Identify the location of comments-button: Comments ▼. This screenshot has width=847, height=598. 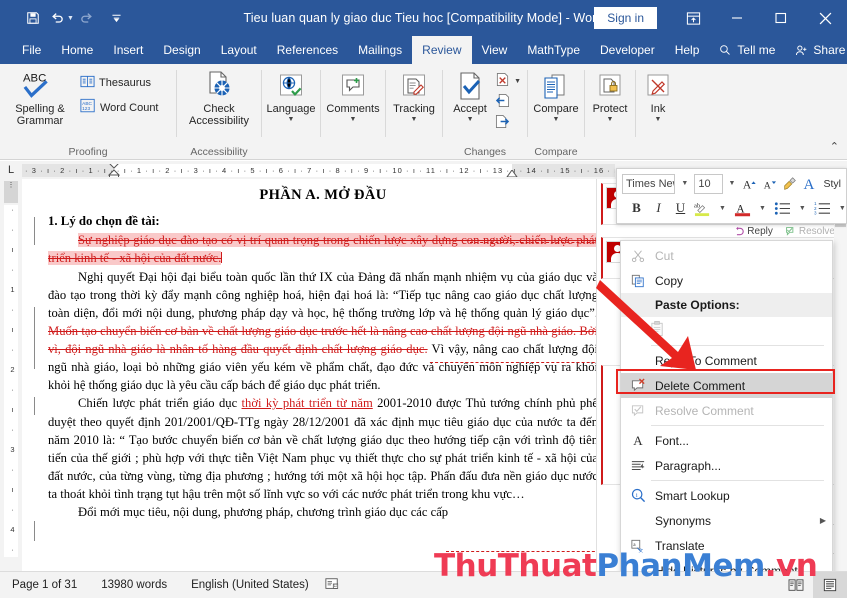
(353, 96).